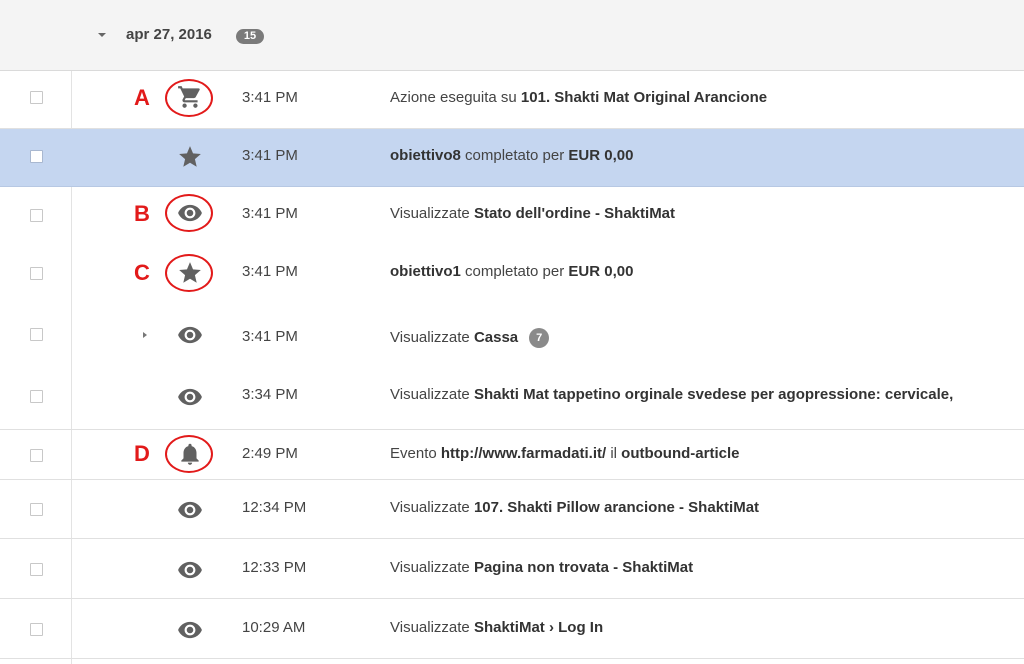 The height and width of the screenshot is (664, 1024). What do you see at coordinates (145, 335) in the screenshot?
I see `expand-caret-icon` at bounding box center [145, 335].